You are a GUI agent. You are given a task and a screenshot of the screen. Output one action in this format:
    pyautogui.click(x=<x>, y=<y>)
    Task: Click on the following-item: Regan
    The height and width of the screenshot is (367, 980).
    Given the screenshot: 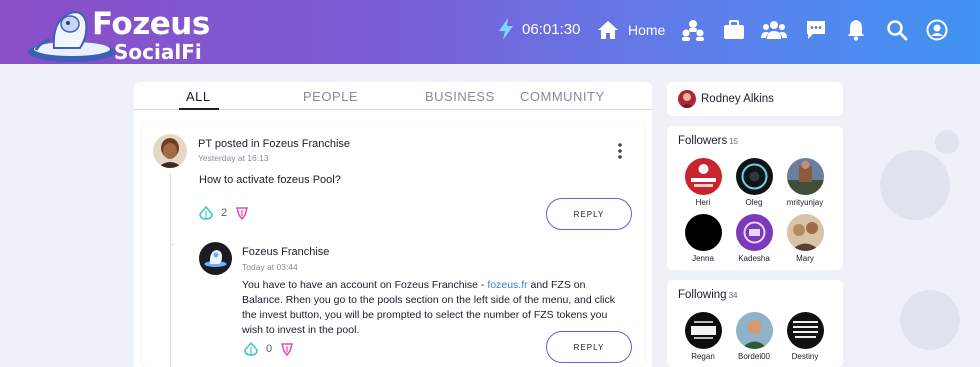 What is the action you would take?
    pyautogui.click(x=703, y=336)
    